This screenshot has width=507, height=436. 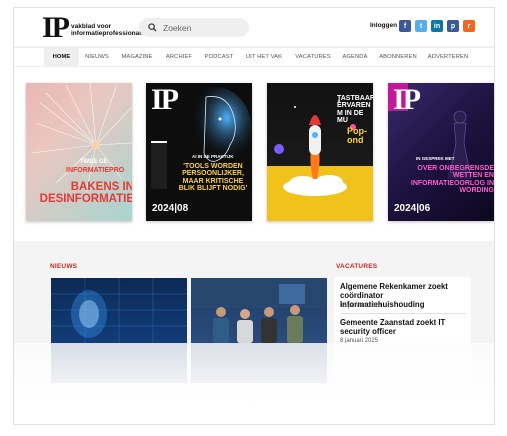 What do you see at coordinates (448, 57) in the screenshot?
I see `nav-item-adverteren: ADVERTEREN` at bounding box center [448, 57].